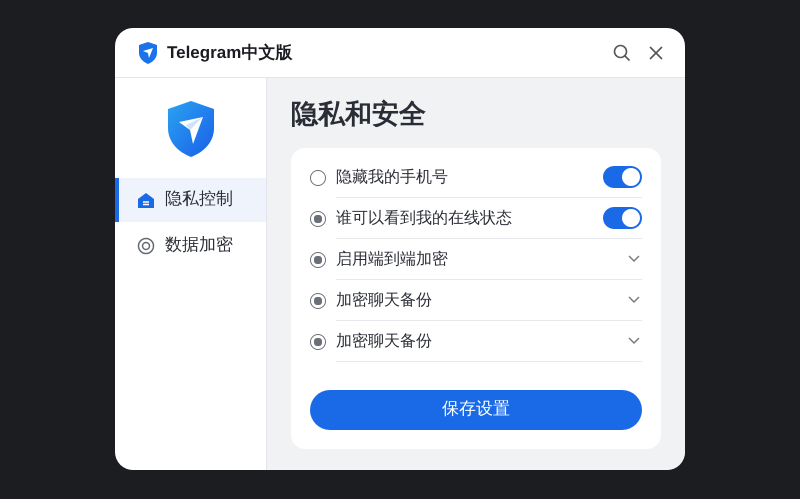  I want to click on target-icon, so click(146, 246).